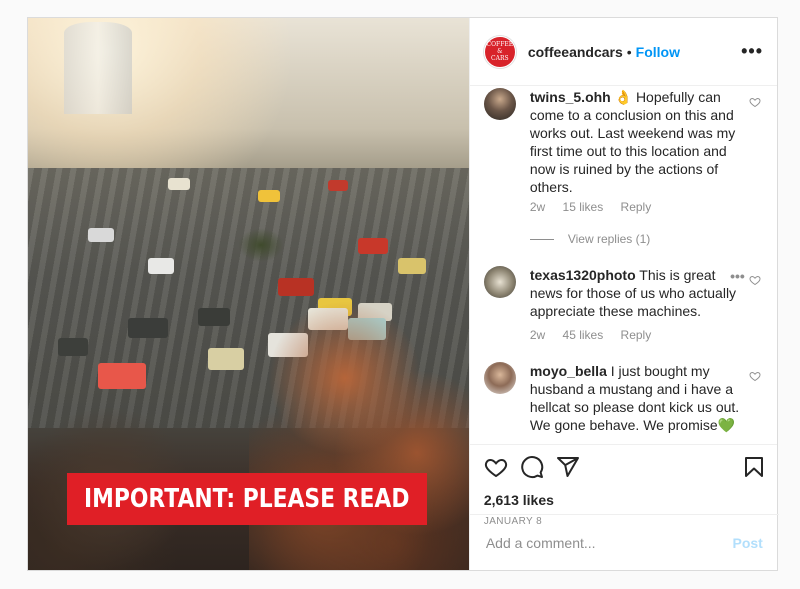 This screenshot has width=800, height=589. What do you see at coordinates (737, 276) in the screenshot?
I see `comment-more-icon: •••` at bounding box center [737, 276].